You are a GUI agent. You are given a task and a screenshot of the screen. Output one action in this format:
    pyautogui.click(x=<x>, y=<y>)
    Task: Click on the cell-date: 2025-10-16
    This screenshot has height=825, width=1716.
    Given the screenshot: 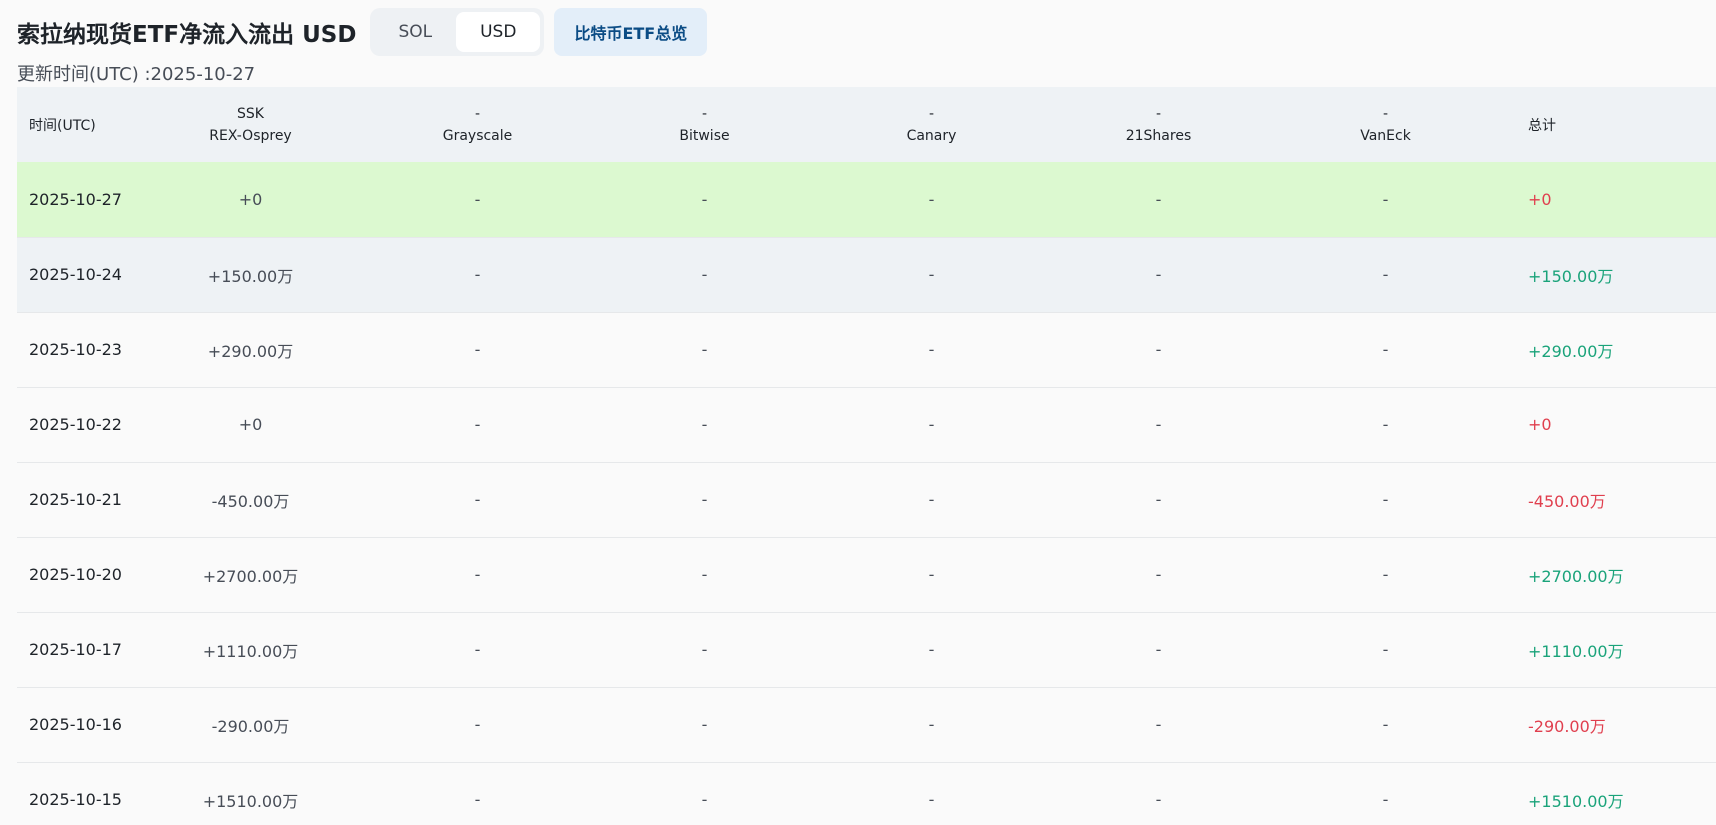 What is the action you would take?
    pyautogui.click(x=75, y=724)
    